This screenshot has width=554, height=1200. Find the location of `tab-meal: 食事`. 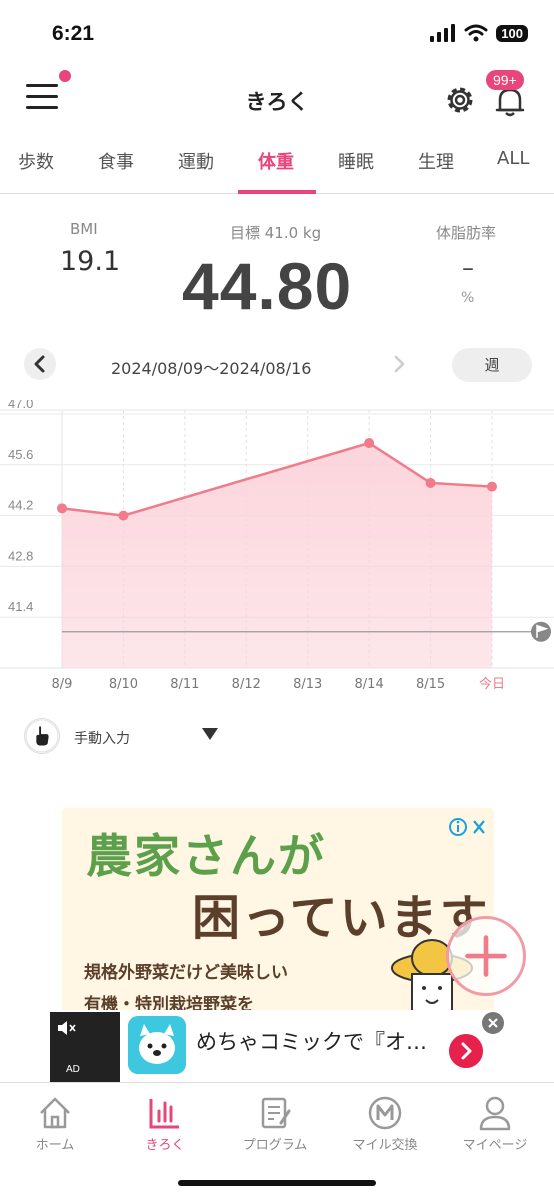

tab-meal: 食事 is located at coordinates (116, 161).